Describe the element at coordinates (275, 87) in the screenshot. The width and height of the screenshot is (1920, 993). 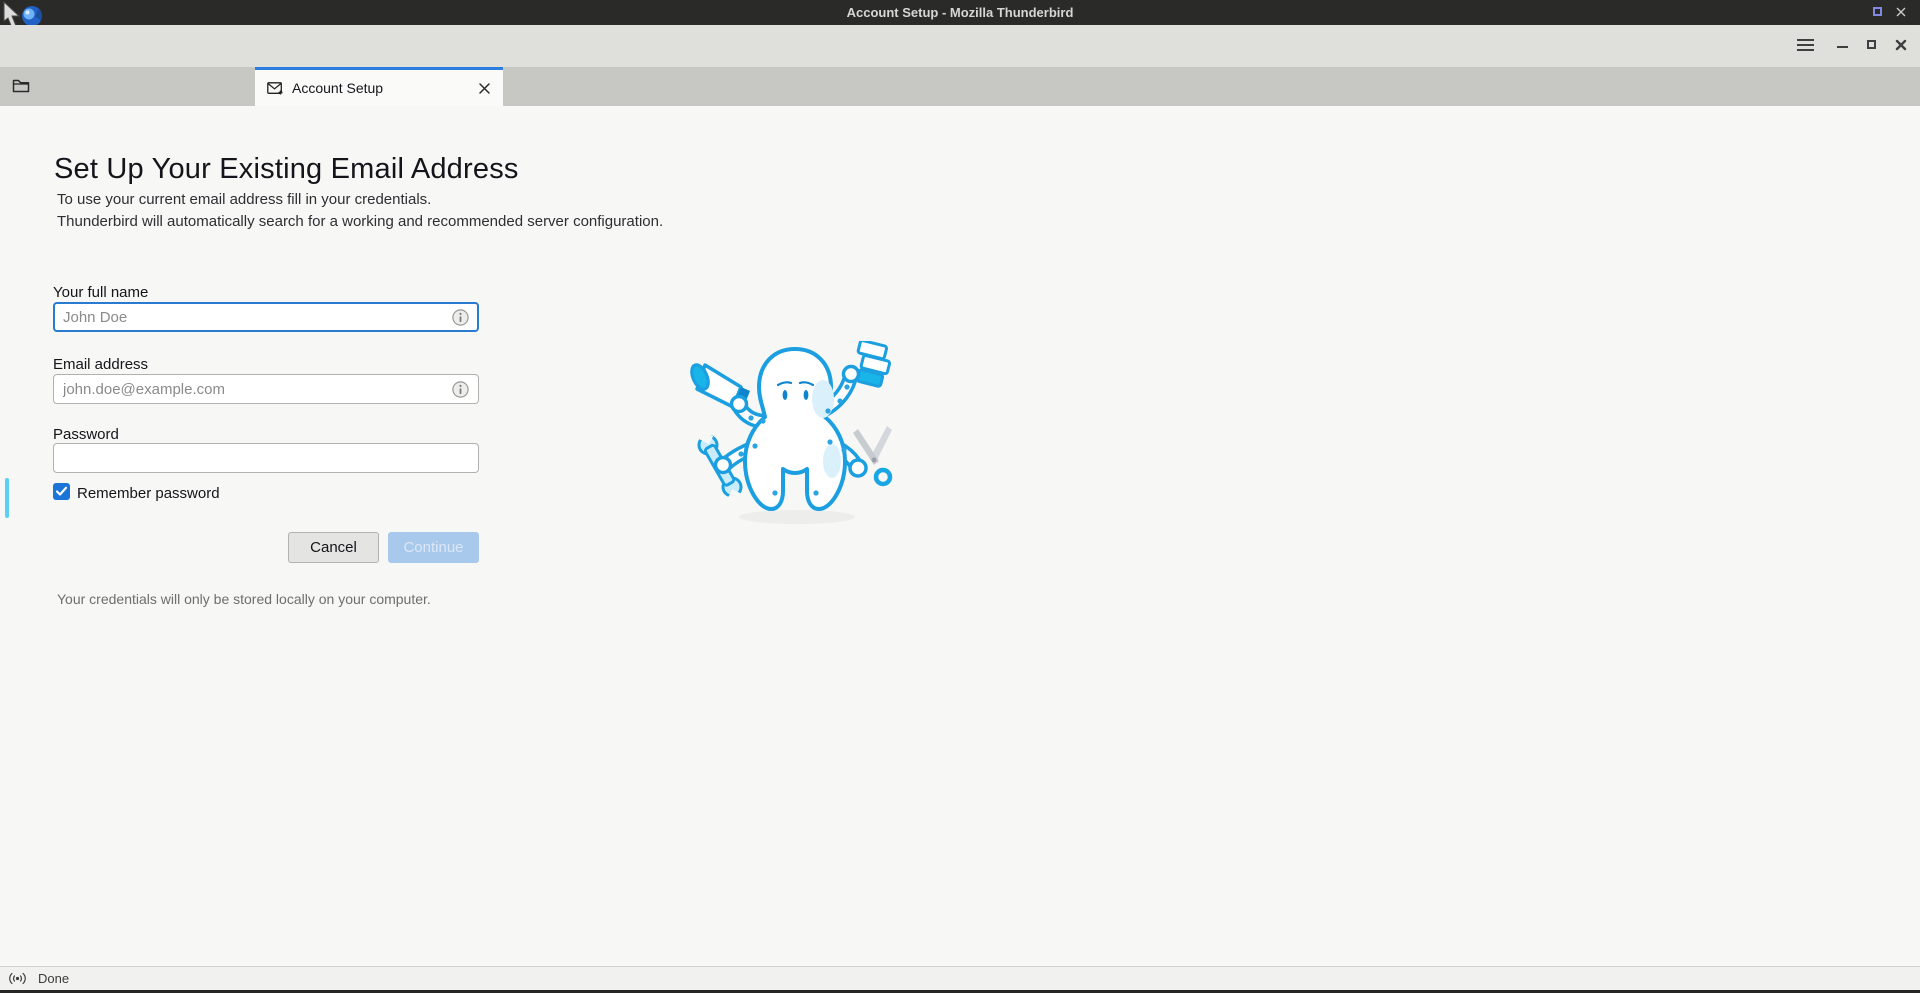
I see `account-setup-envelope-icon` at that location.